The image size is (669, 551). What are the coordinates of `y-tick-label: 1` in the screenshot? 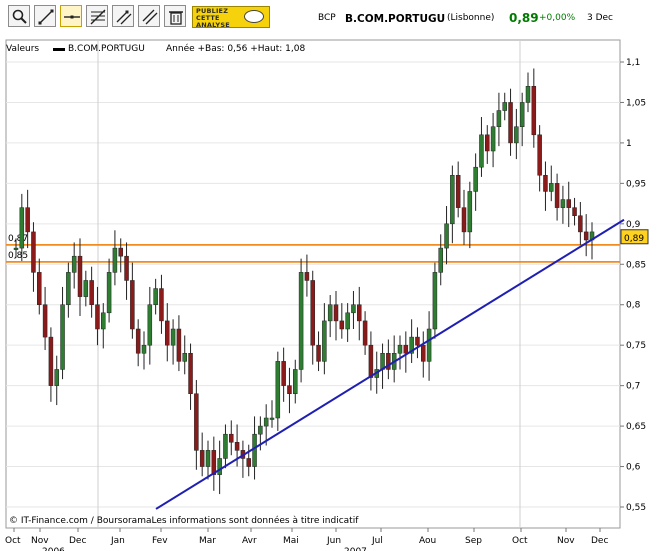 It's located at (629, 144).